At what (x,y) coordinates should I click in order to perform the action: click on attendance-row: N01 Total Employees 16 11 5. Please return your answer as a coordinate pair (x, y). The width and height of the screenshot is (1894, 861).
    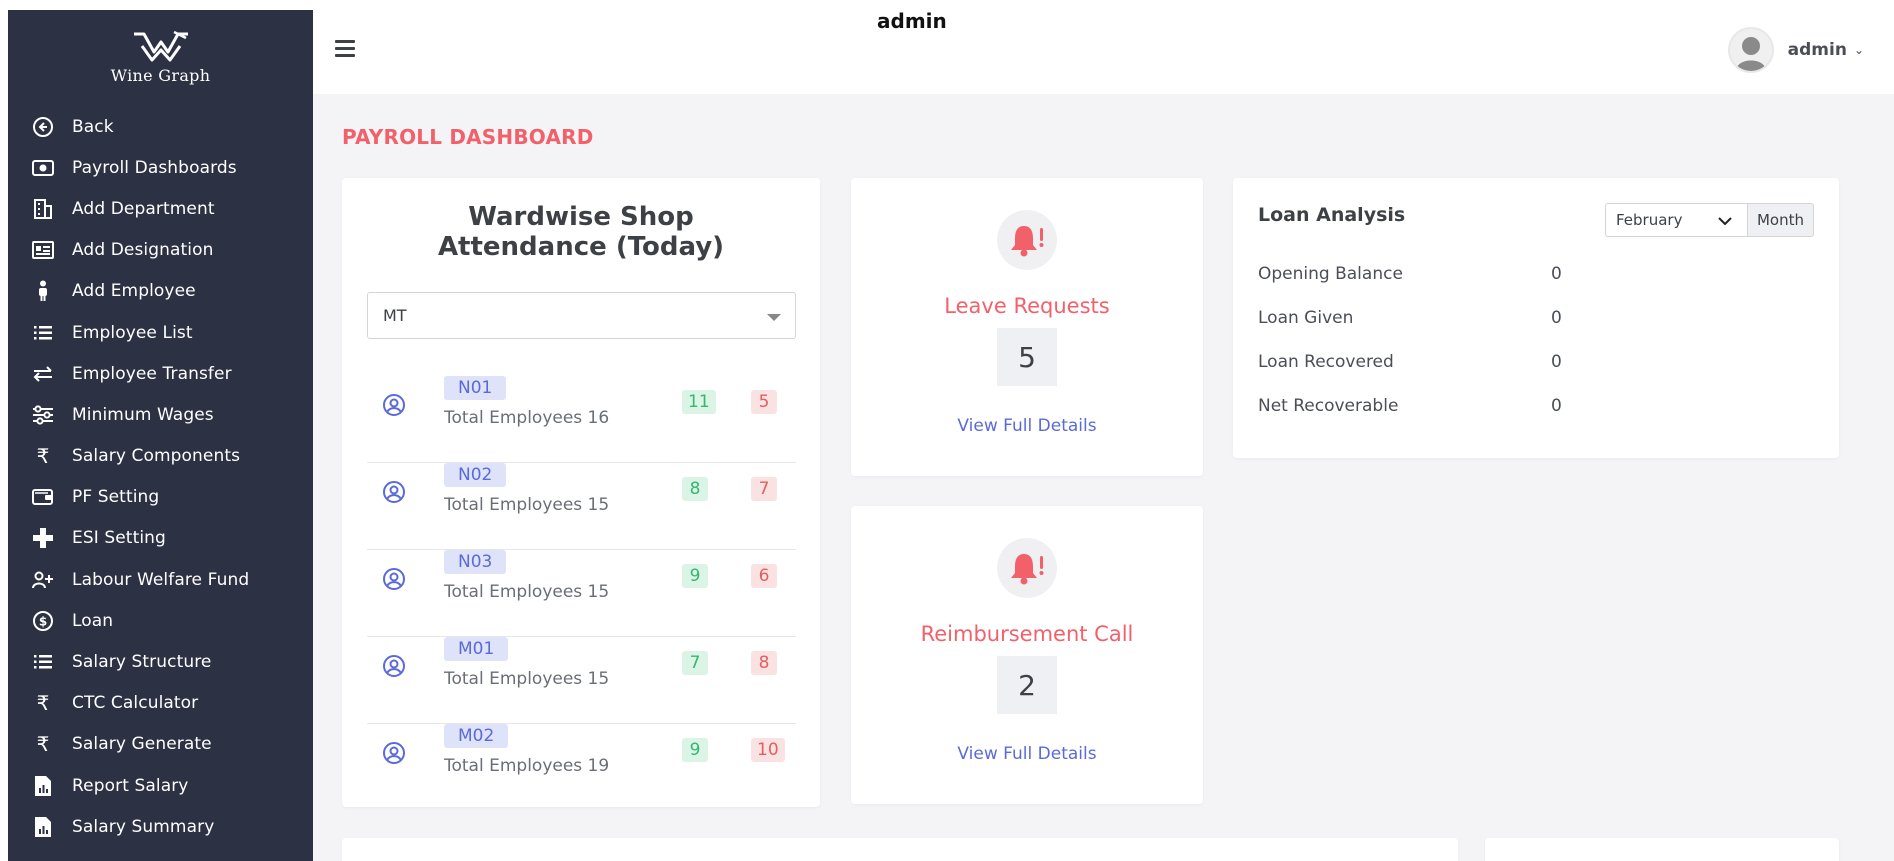
    Looking at the image, I should click on (581, 419).